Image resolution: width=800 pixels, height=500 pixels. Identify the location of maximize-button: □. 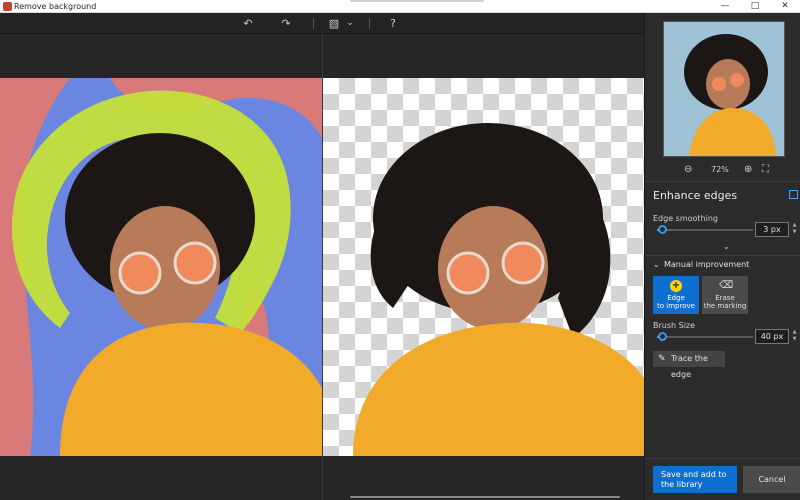
(755, 6).